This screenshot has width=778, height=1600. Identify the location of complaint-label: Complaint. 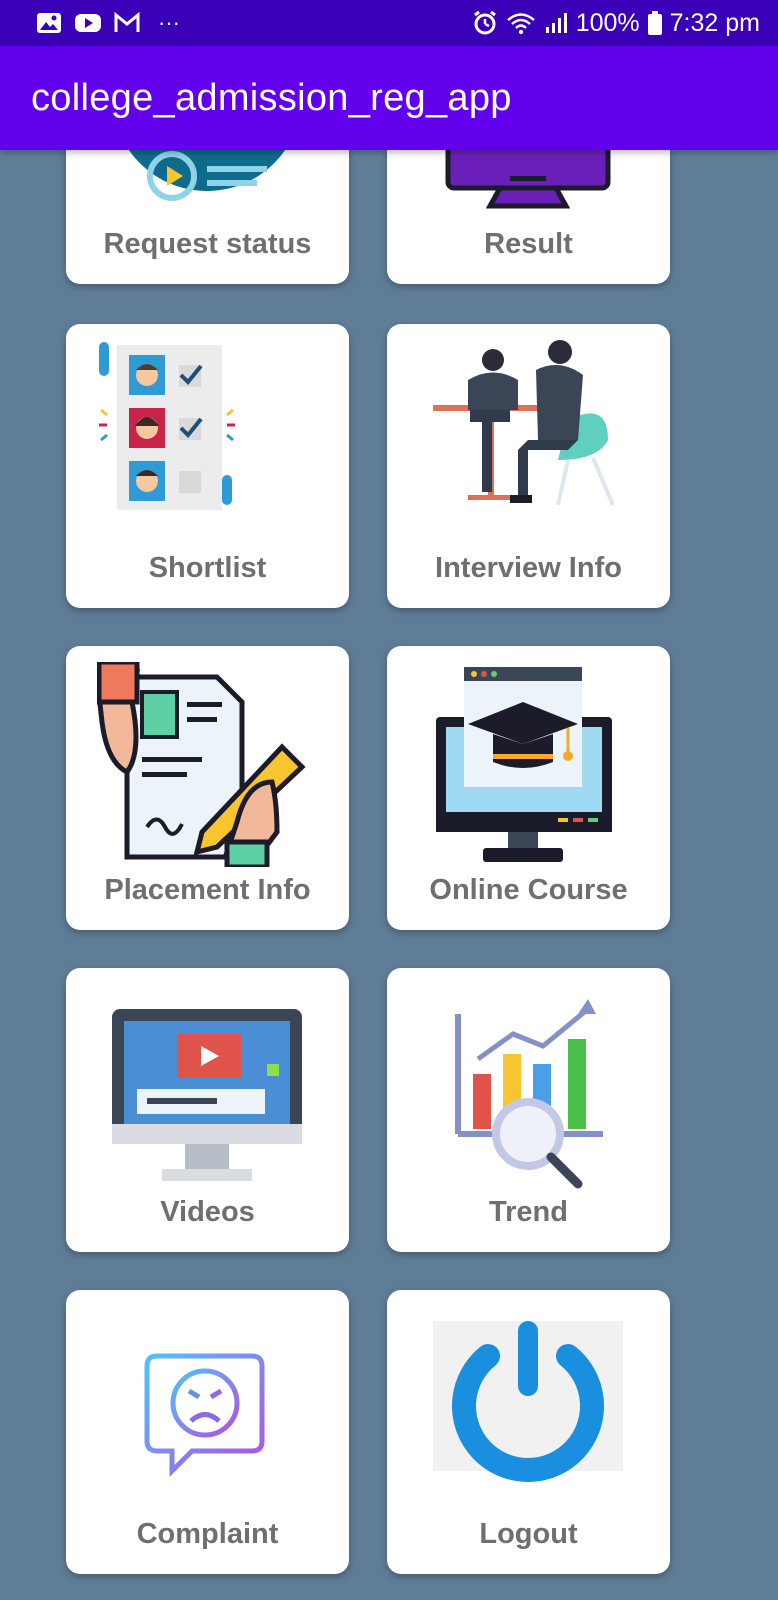
(207, 1534).